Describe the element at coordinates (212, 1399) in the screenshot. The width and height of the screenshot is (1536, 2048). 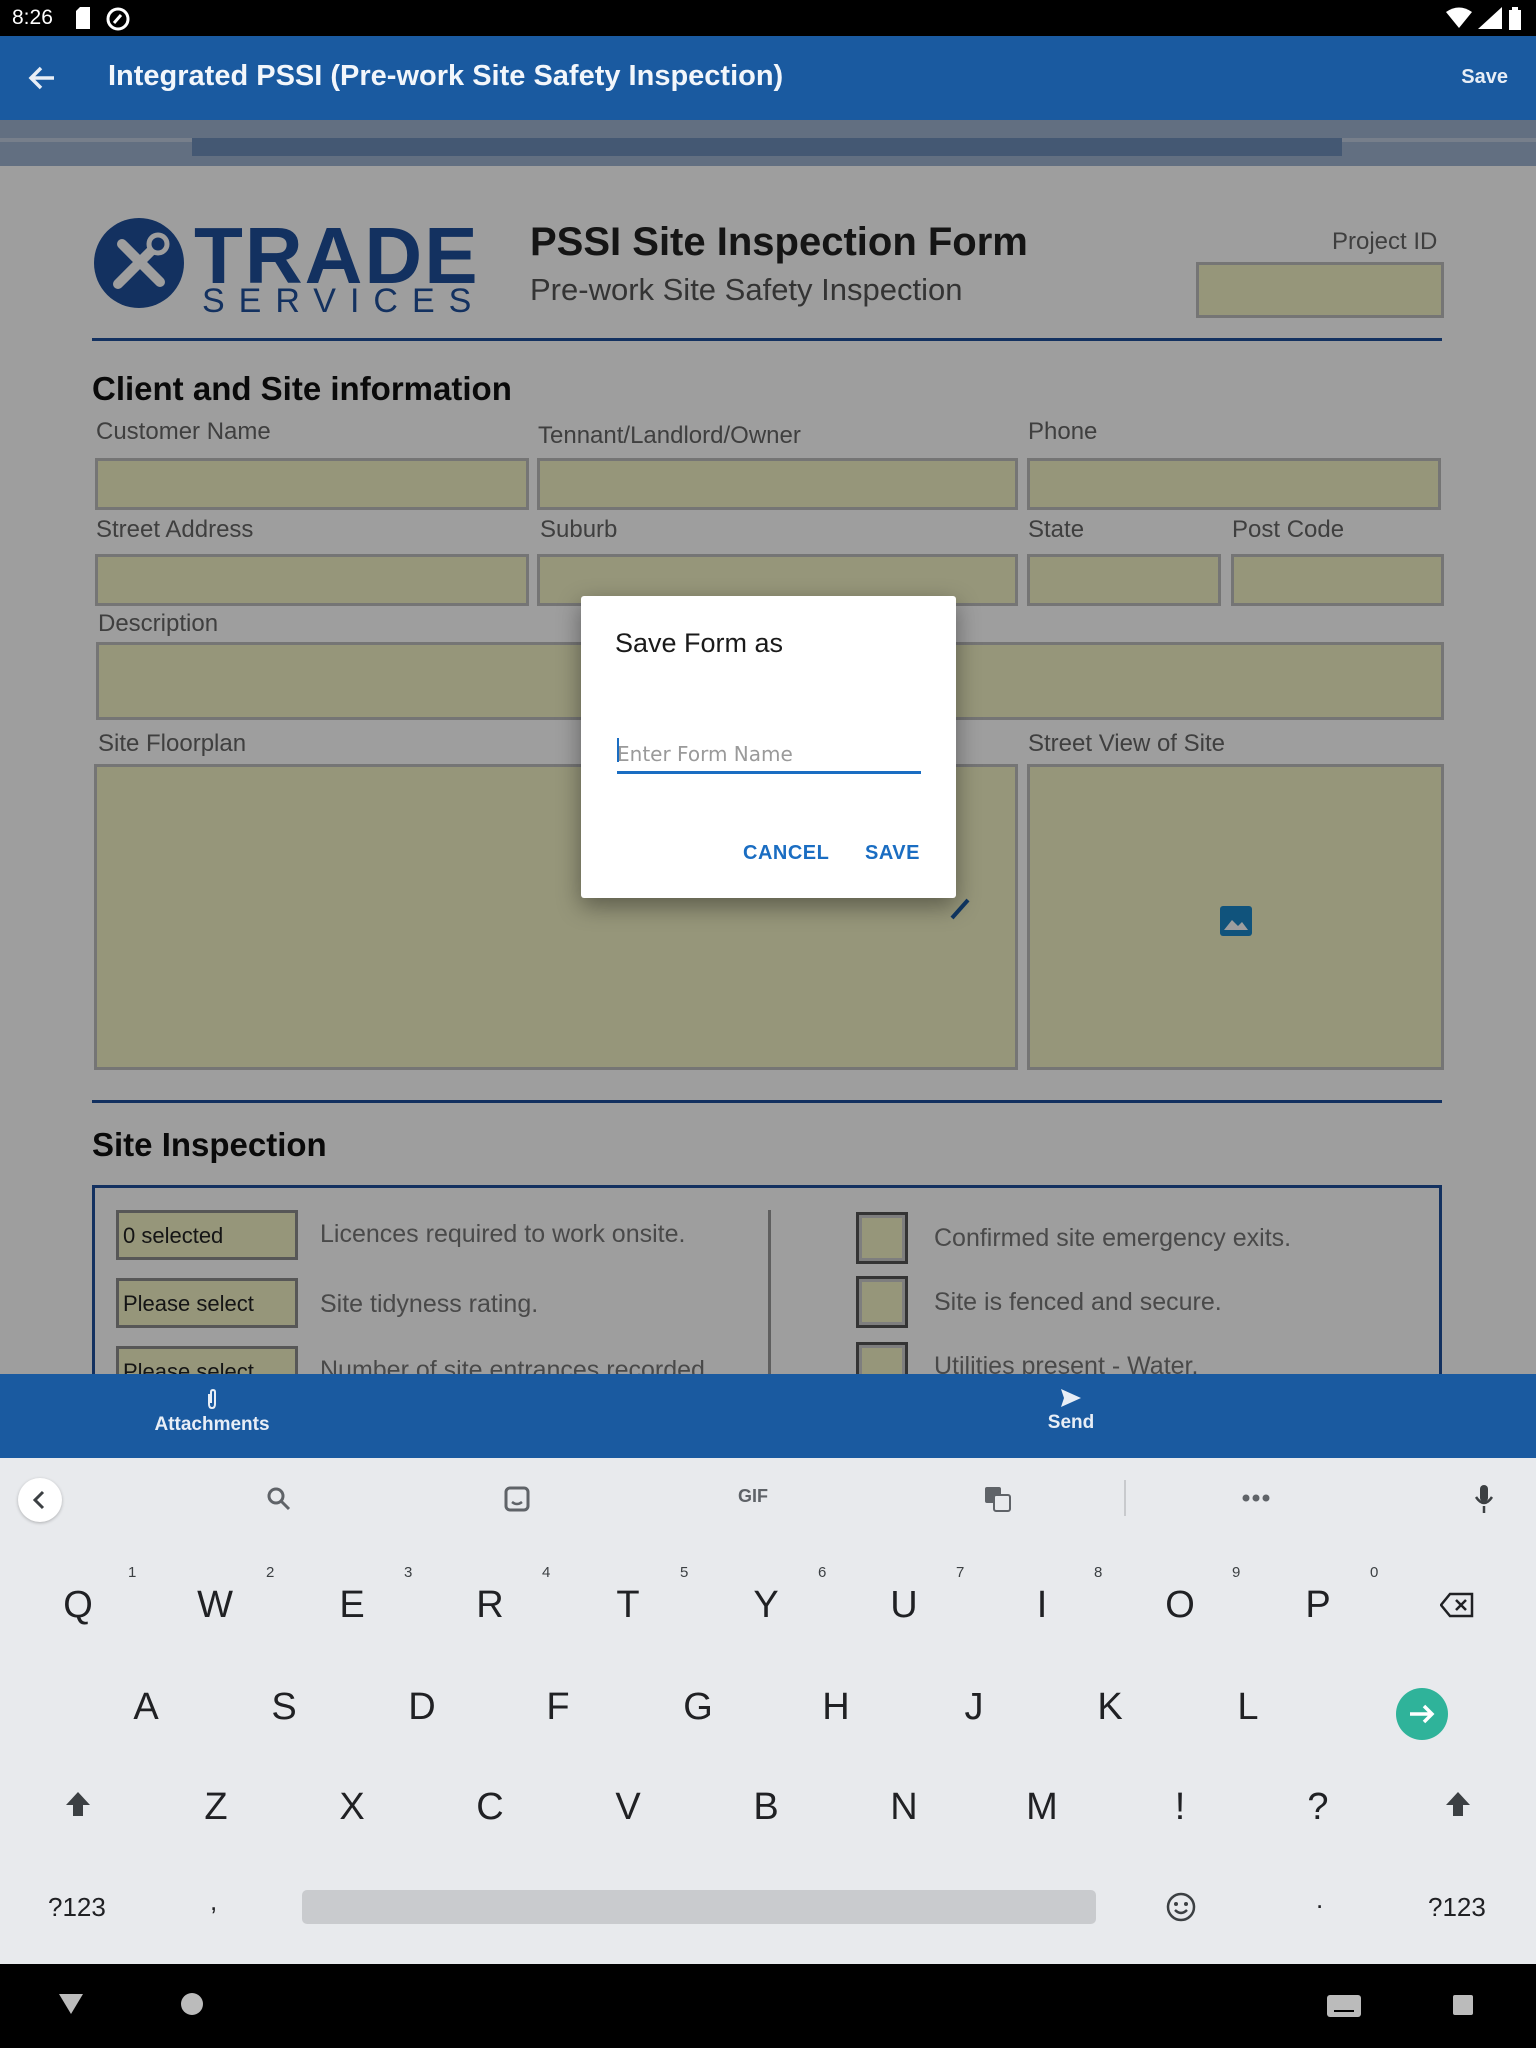
I see `paperclip-icon` at that location.